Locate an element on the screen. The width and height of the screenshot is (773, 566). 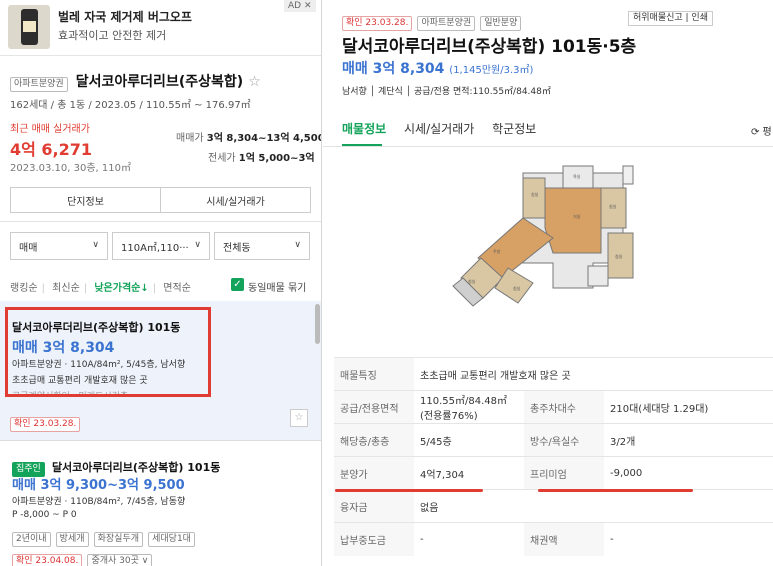
sort-low-price: 낮은가격순↓ is located at coordinates (121, 288).